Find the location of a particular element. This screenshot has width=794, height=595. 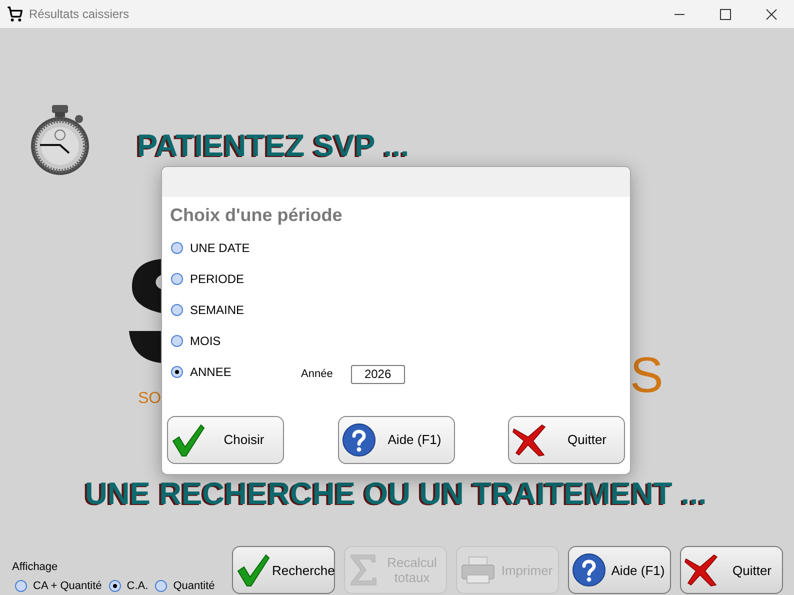

printer-icon is located at coordinates (478, 570).